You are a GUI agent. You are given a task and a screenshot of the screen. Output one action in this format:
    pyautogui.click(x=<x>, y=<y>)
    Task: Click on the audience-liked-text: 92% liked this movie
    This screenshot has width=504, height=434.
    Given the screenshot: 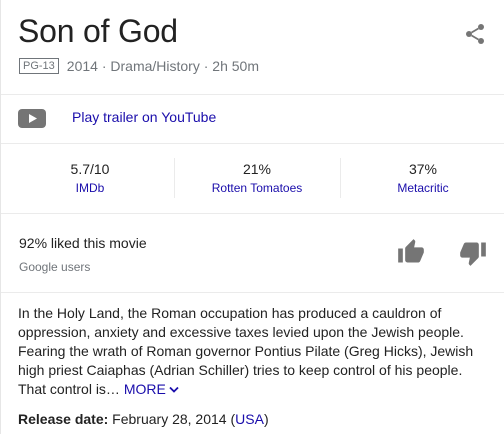 What is the action you would take?
    pyautogui.click(x=83, y=243)
    